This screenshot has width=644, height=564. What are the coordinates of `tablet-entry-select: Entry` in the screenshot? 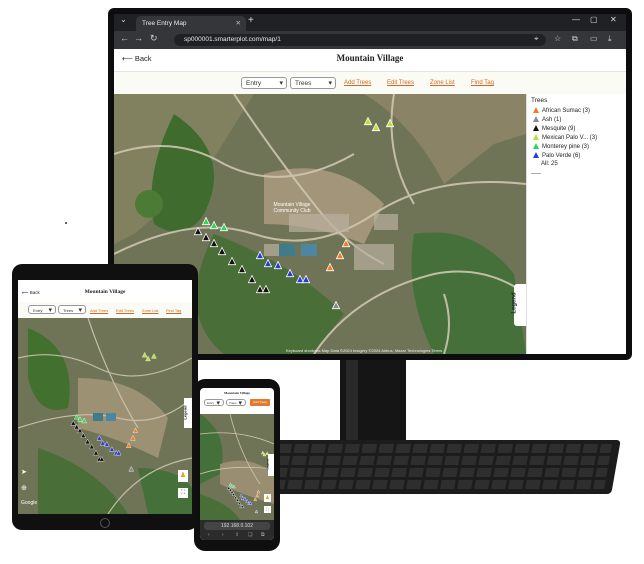 It's located at (42, 310).